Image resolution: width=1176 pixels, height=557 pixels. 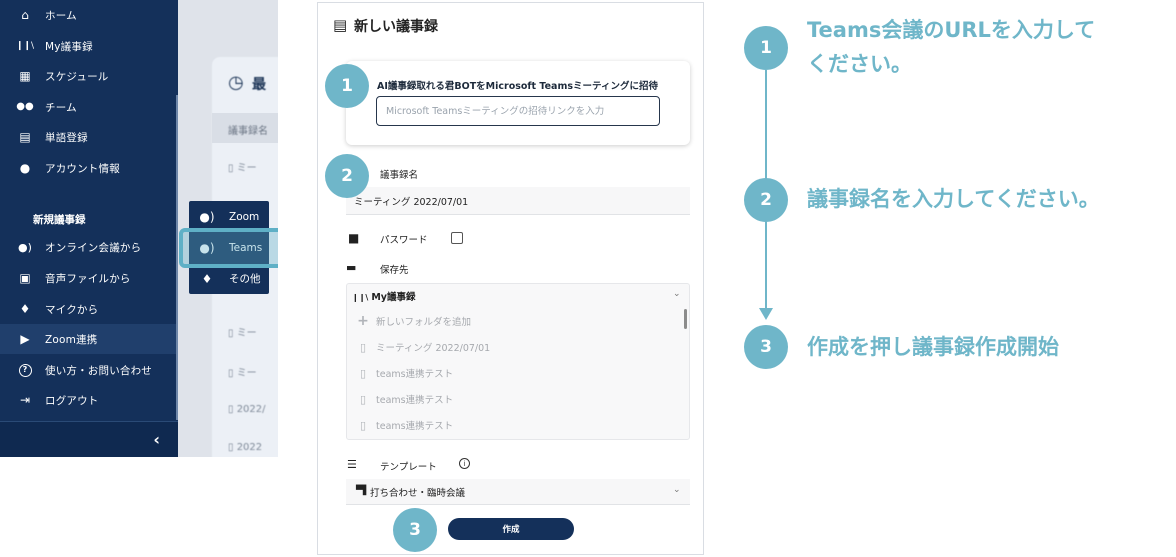 What do you see at coordinates (340, 25) in the screenshot?
I see `document-icon: ▤` at bounding box center [340, 25].